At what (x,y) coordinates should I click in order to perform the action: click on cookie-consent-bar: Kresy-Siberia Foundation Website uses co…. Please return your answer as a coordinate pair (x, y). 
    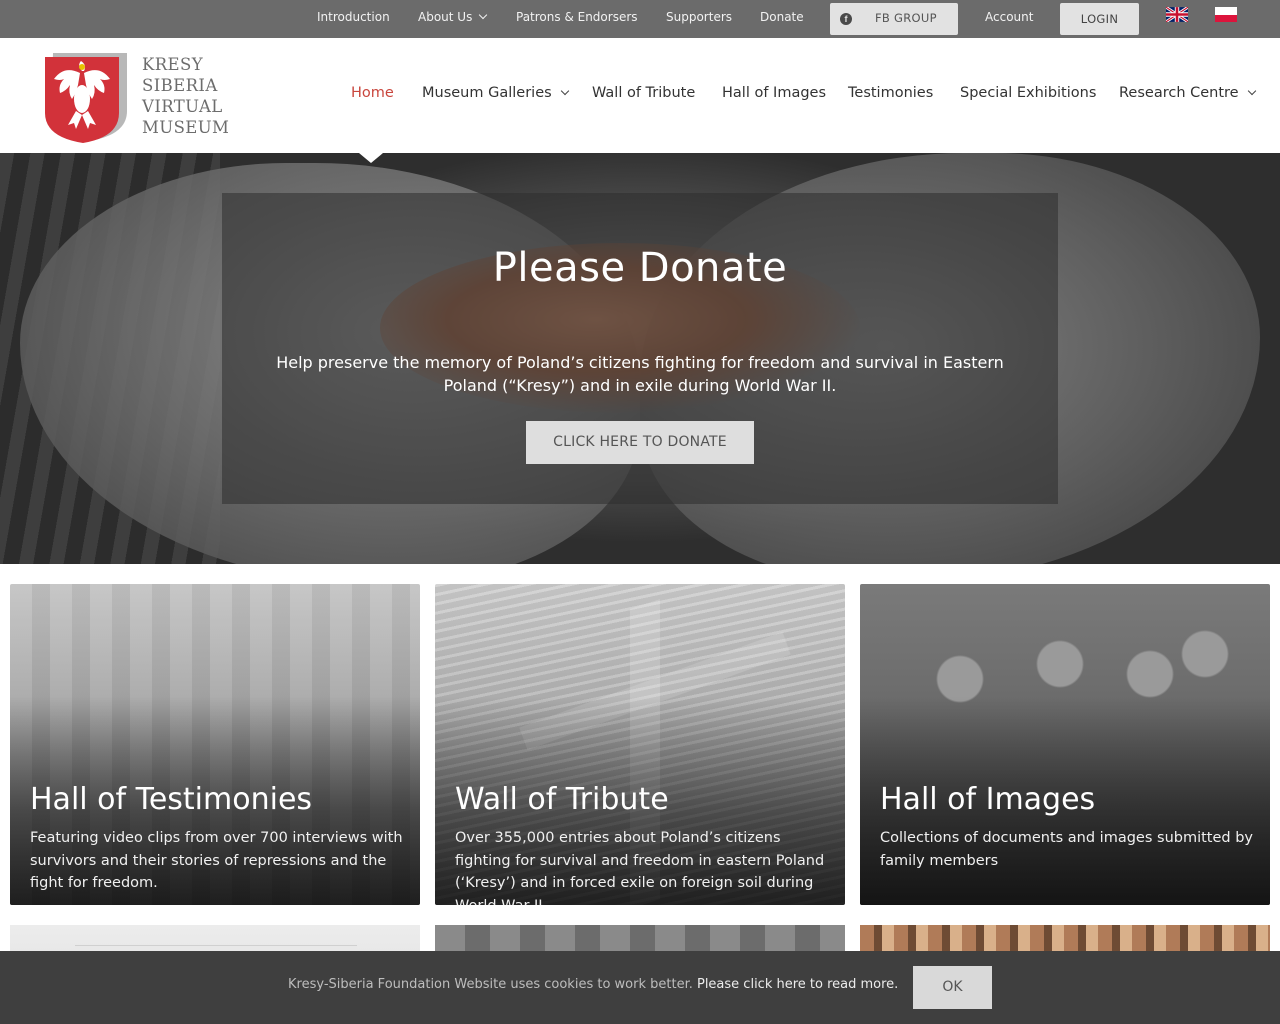
    Looking at the image, I should click on (640, 987).